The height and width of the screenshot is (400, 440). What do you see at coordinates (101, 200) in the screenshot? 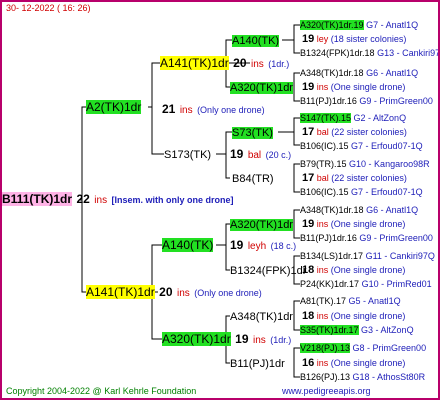
I see `root-queen-ins: ins` at bounding box center [101, 200].